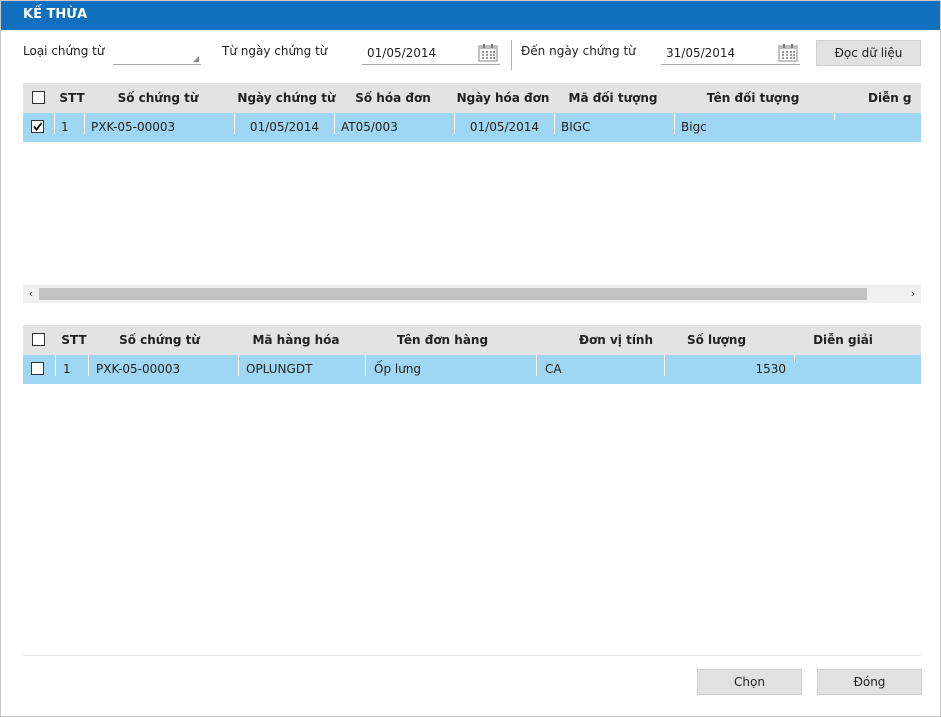 This screenshot has width=941, height=717. I want to click on checkmark-icon, so click(38, 126).